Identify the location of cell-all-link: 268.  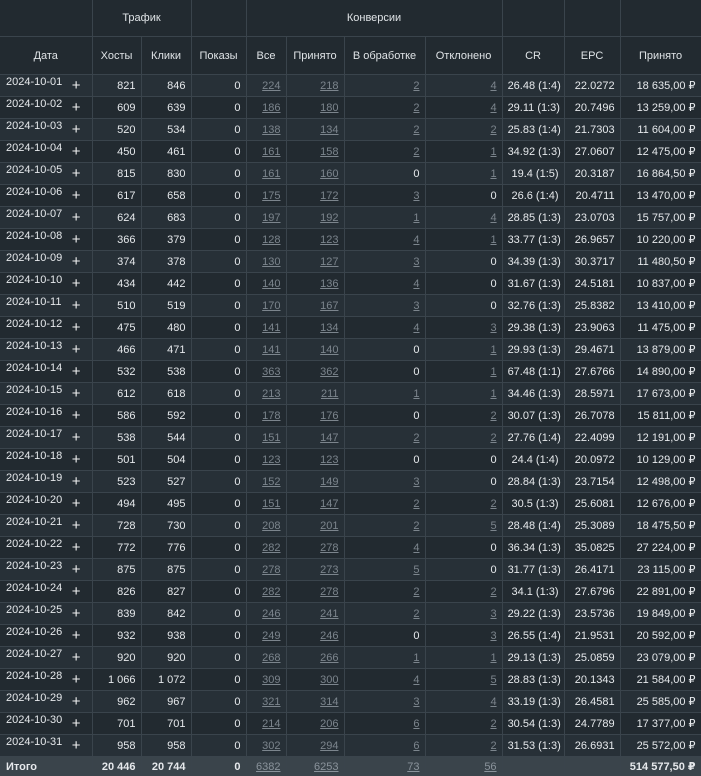
(271, 658).